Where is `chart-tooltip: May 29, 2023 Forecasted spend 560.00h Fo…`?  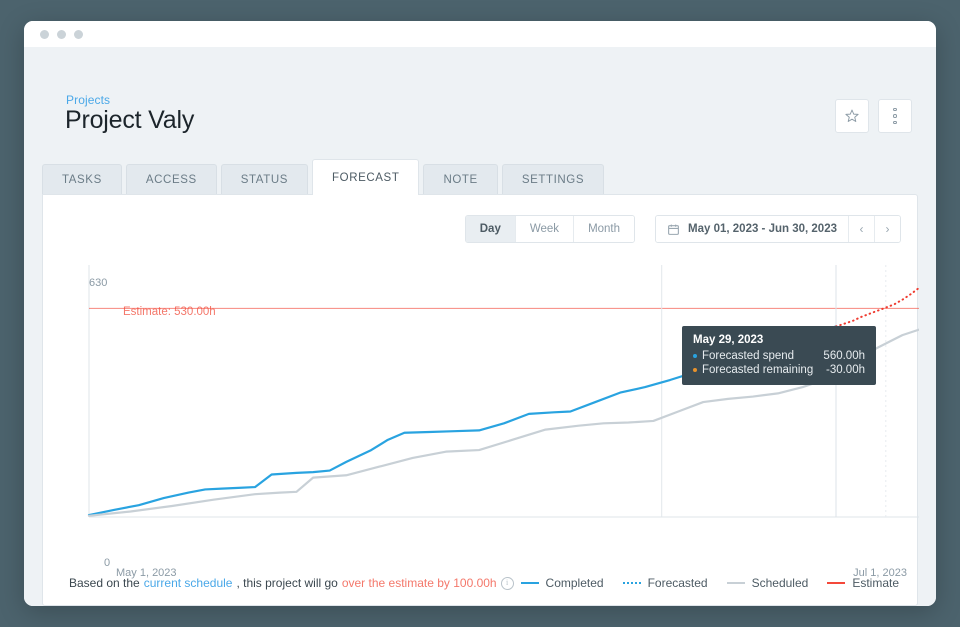 chart-tooltip: May 29, 2023 Forecasted spend 560.00h Fo… is located at coordinates (779, 355).